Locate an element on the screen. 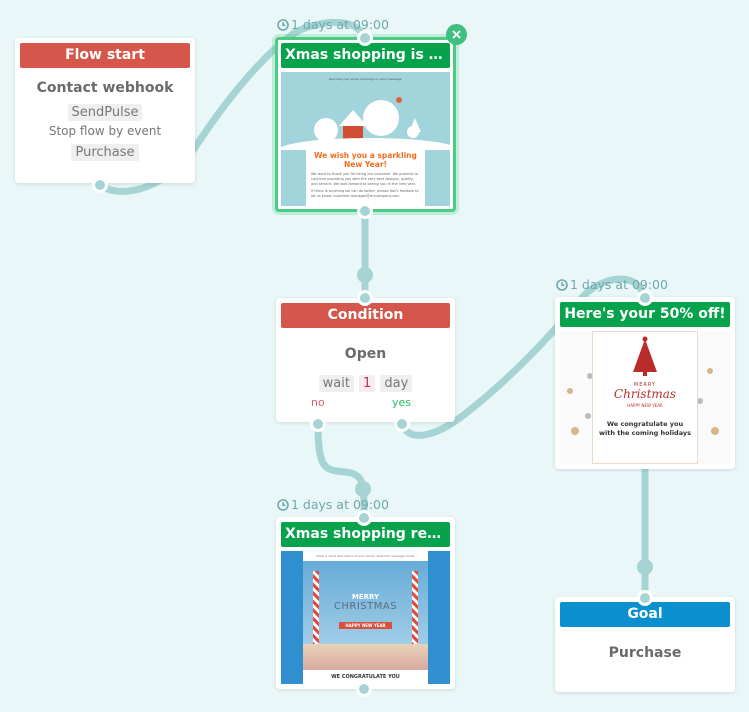  wait-value: 1 is located at coordinates (367, 383).